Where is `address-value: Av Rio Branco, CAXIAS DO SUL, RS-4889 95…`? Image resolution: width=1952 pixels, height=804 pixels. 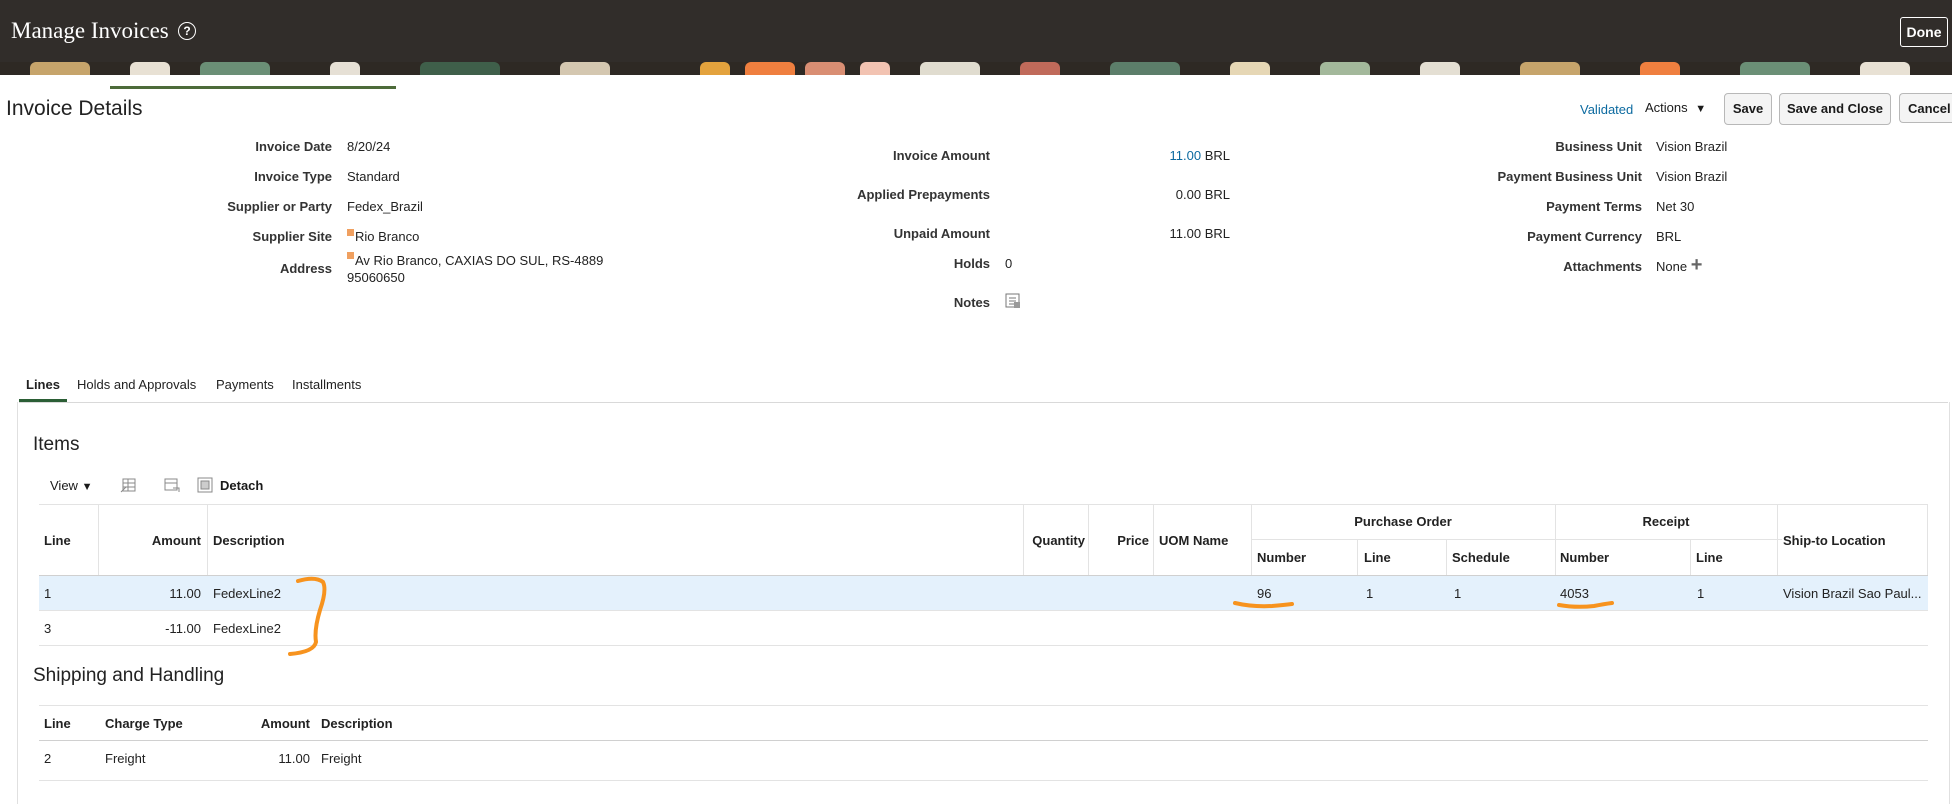
address-value: Av Rio Branco, CAXIAS DO SUL, RS-4889 95… is located at coordinates (475, 268).